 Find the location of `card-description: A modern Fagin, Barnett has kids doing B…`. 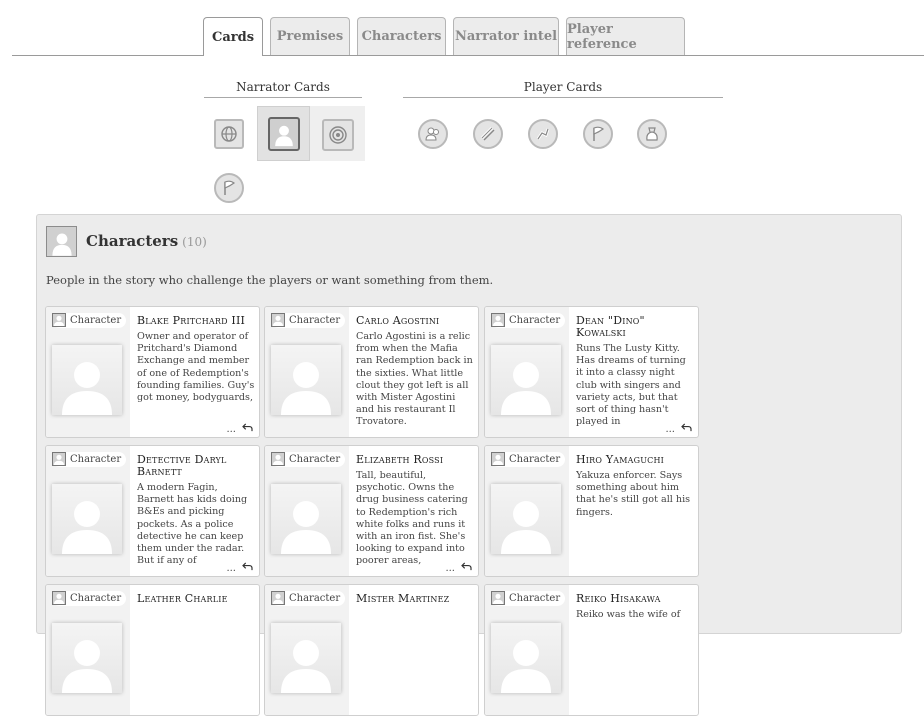

card-description: A modern Fagin, Barnett has kids doing B… is located at coordinates (192, 524).